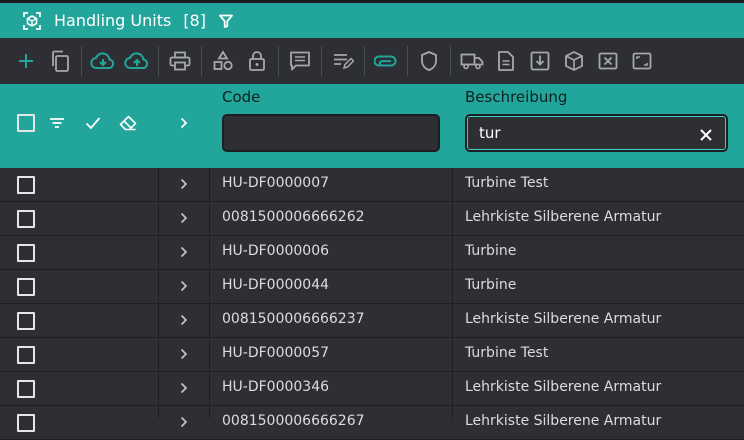 The height and width of the screenshot is (440, 744). Describe the element at coordinates (386, 61) in the screenshot. I see `attachment-icon` at that location.